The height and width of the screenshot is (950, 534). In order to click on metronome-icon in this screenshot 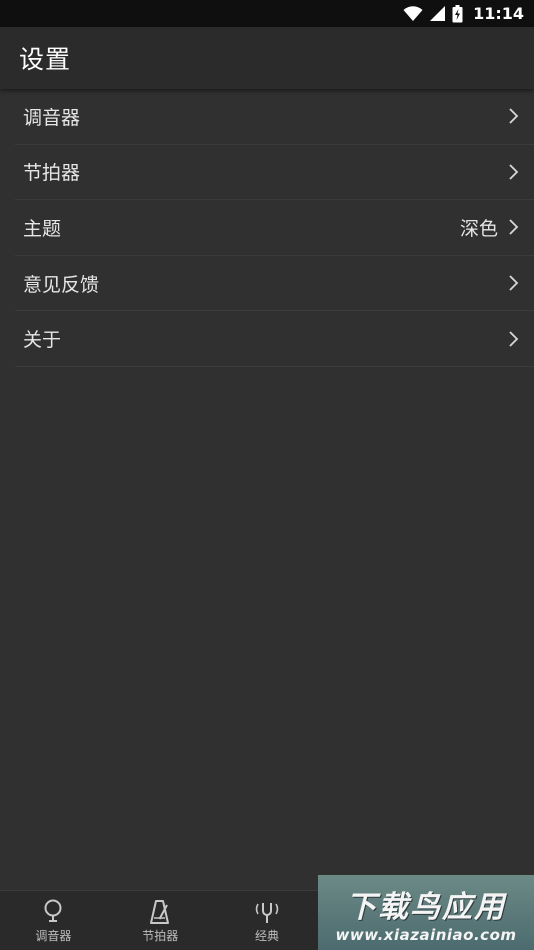, I will do `click(160, 912)`.